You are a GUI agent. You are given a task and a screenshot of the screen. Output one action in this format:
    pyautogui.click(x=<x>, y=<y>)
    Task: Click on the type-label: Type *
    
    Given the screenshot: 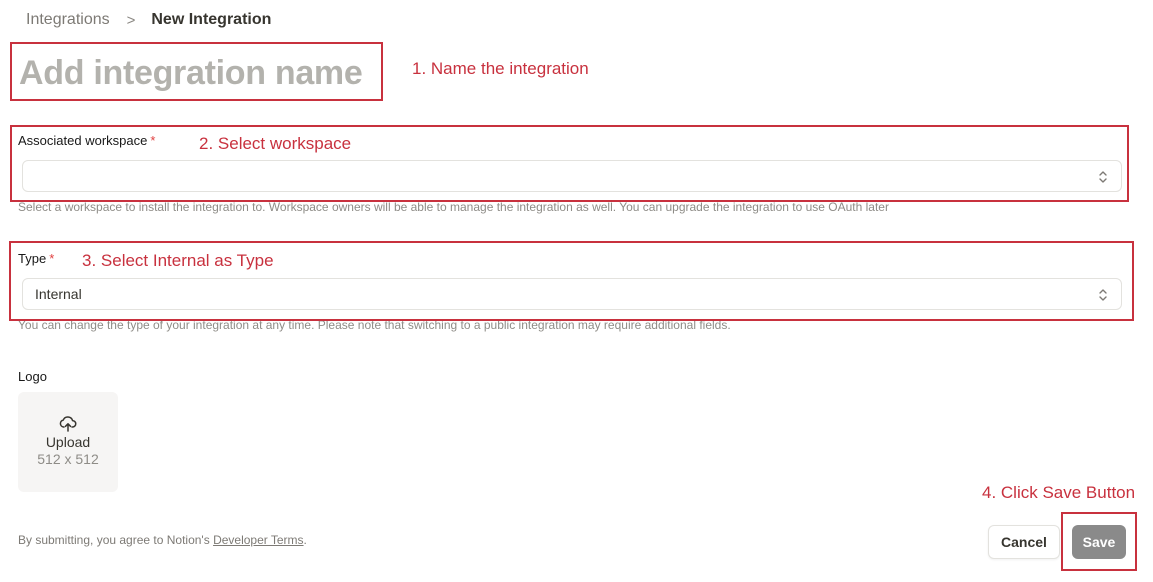 What is the action you would take?
    pyautogui.click(x=36, y=258)
    